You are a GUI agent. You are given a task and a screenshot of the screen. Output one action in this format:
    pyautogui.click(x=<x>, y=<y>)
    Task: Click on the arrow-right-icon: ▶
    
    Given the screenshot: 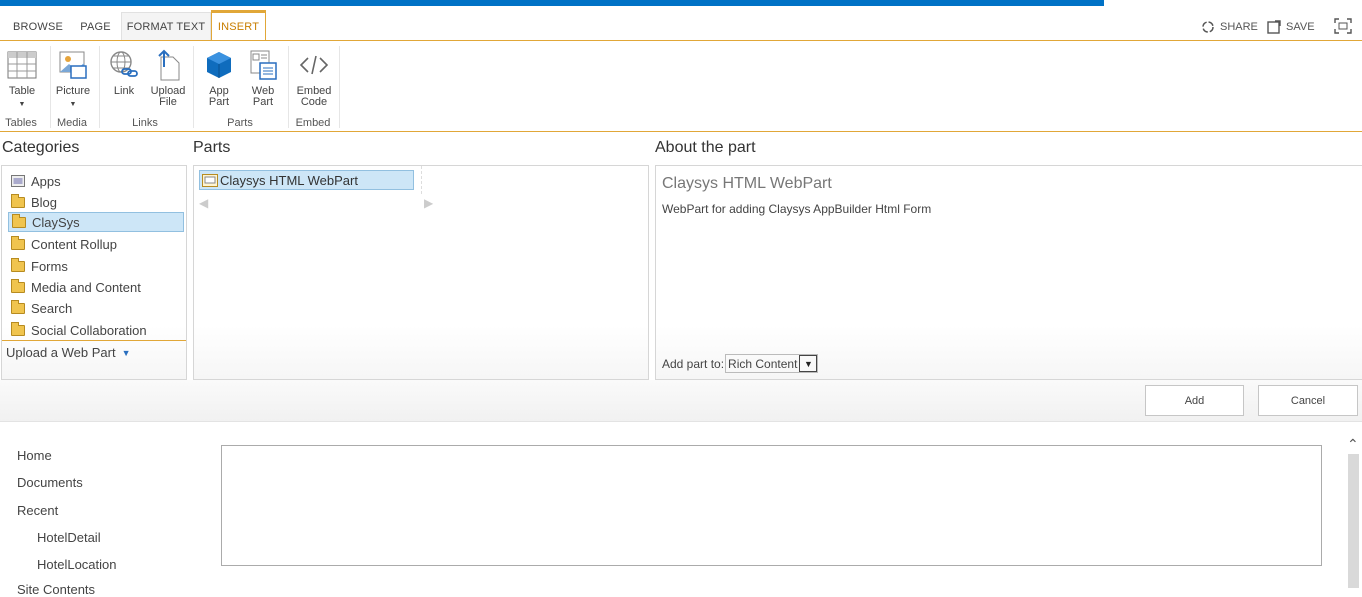 What is the action you would take?
    pyautogui.click(x=428, y=203)
    